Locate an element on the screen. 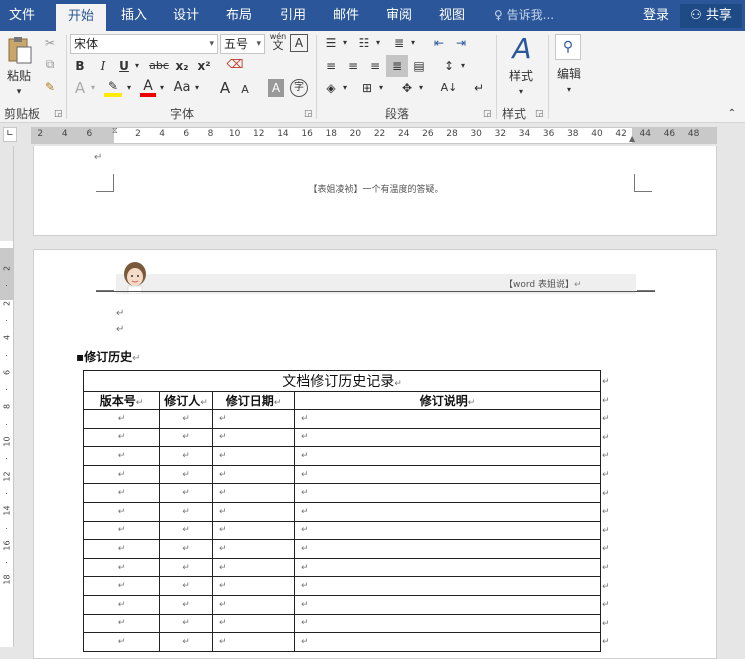 Image resolution: width=745 pixels, height=659 pixels. tab-references: 引用 is located at coordinates (293, 15).